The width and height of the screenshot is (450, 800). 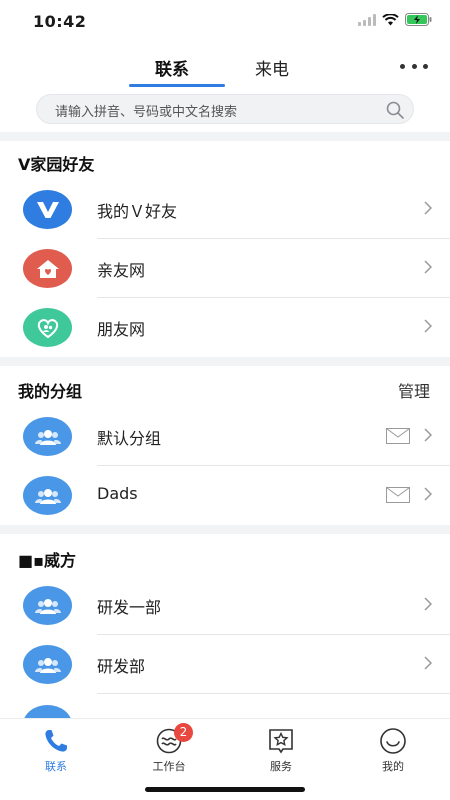 What do you see at coordinates (414, 390) in the screenshot?
I see `manage-groups-button: 管理` at bounding box center [414, 390].